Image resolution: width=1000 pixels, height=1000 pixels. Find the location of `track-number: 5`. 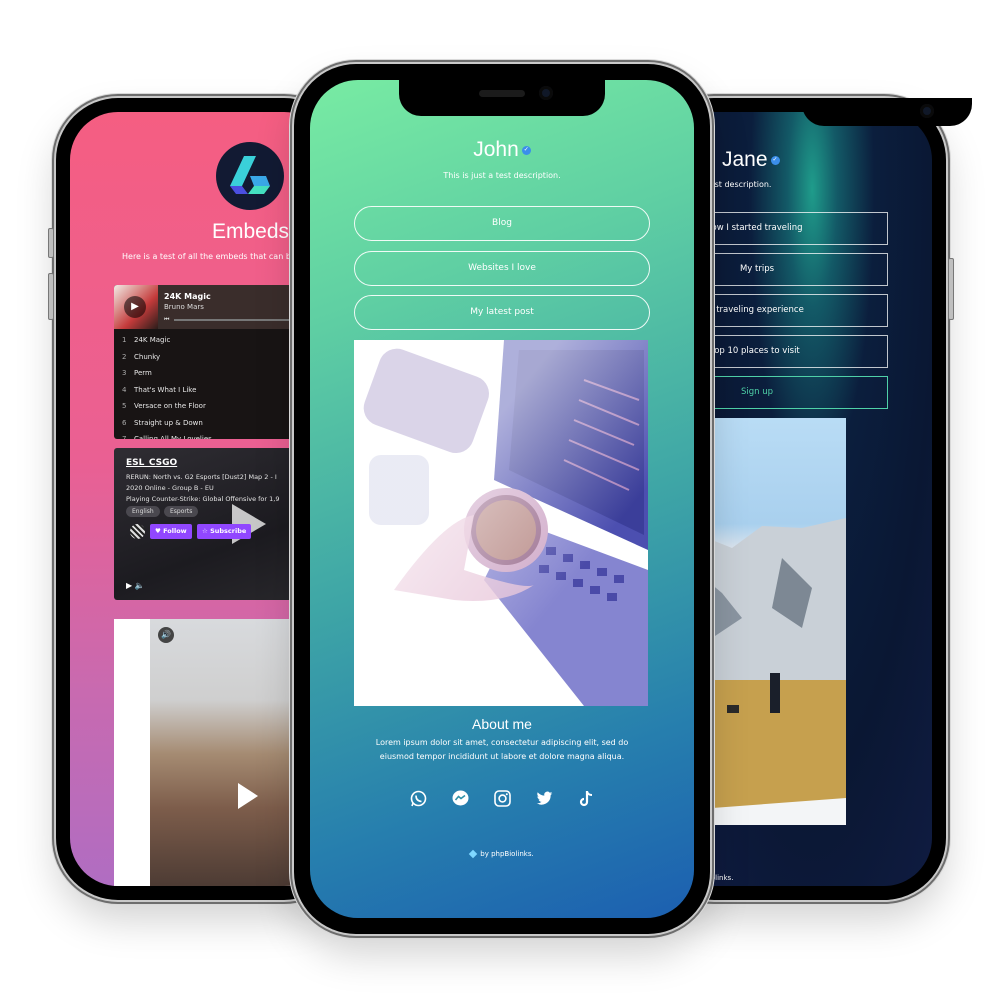

track-number: 5 is located at coordinates (124, 406).